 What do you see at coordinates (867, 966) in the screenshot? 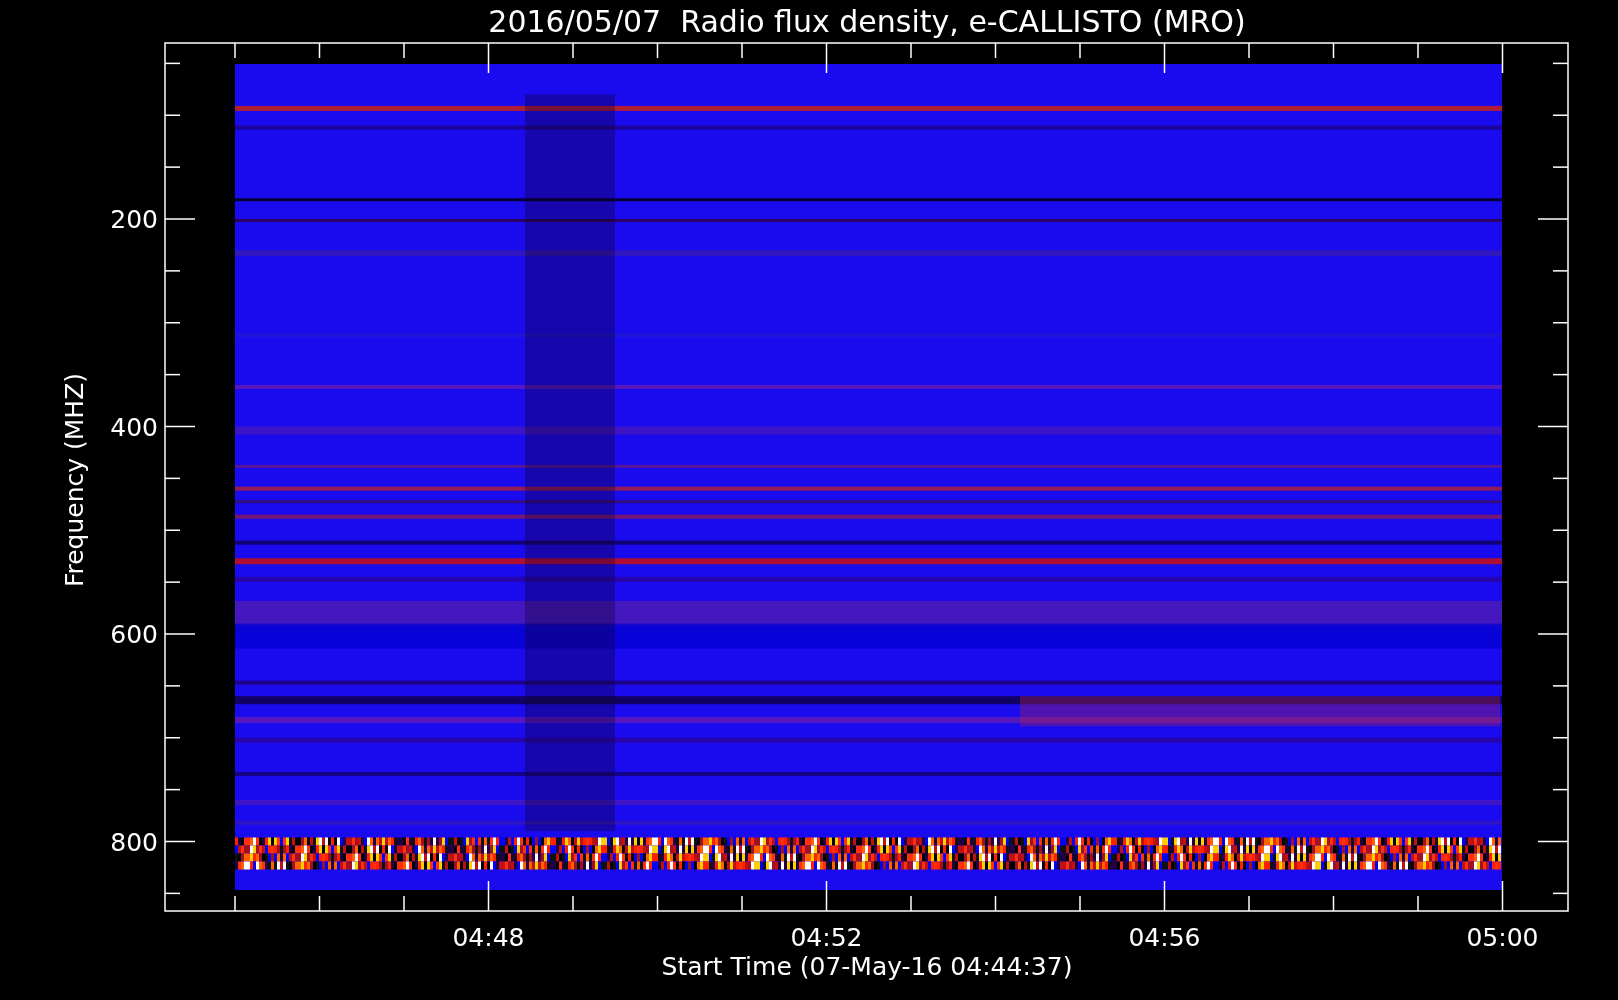
I see `x-axis-label: Start Time (07-May-16 04:44:37)` at bounding box center [867, 966].